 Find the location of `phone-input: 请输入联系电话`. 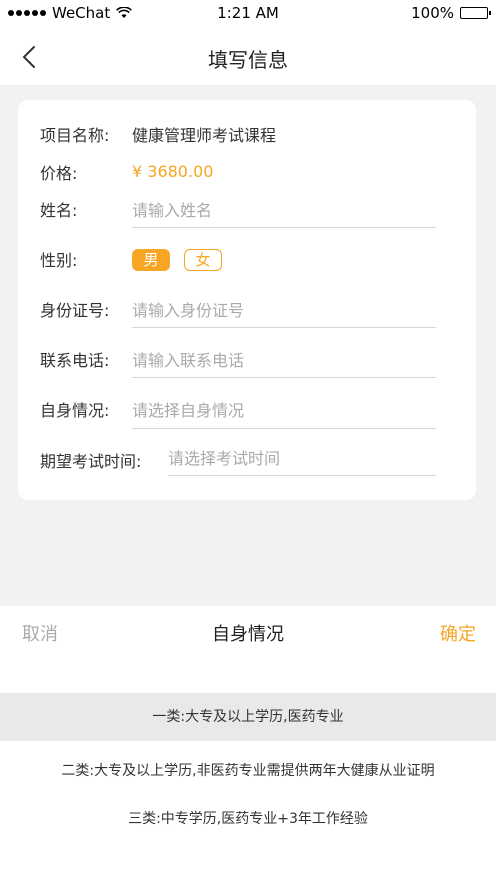

phone-input: 请输入联系电话 is located at coordinates (188, 359).